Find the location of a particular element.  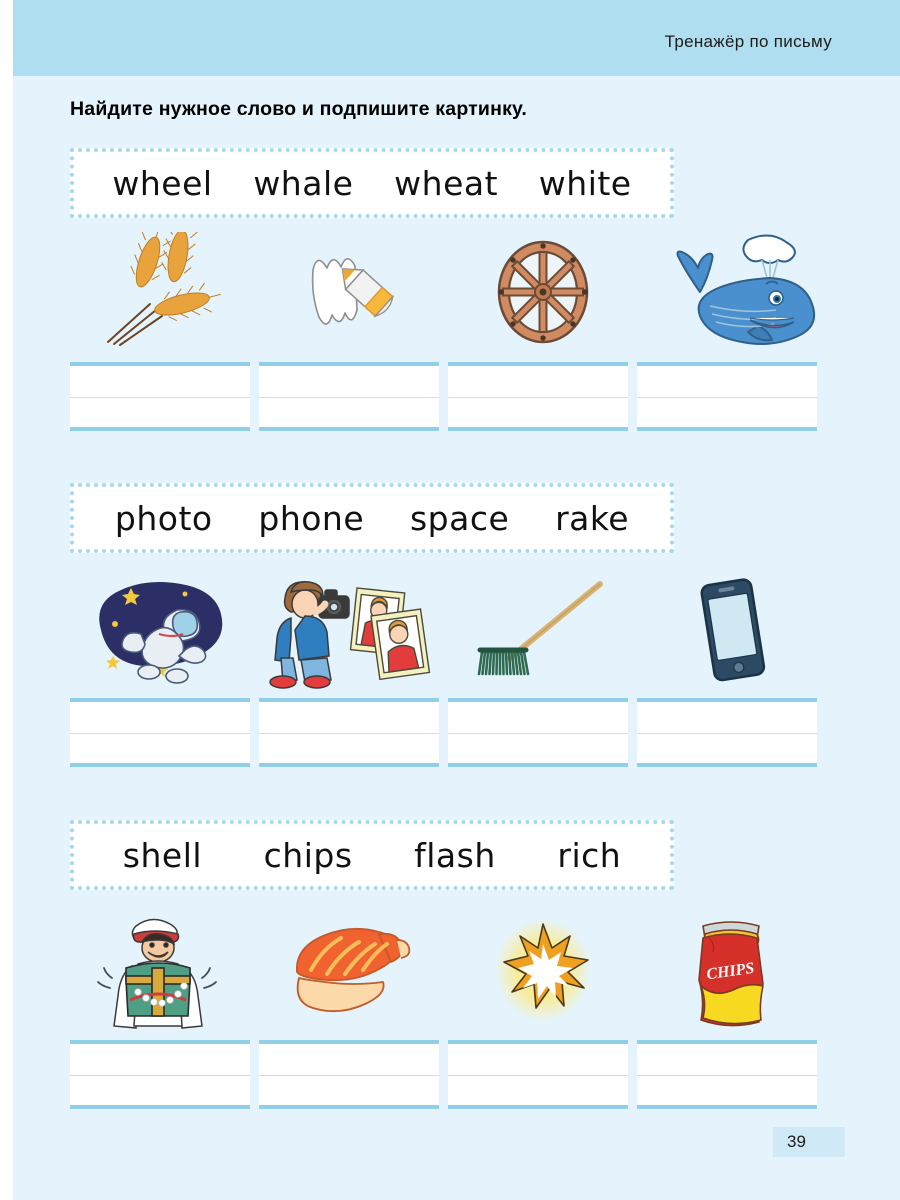

word-option: whale is located at coordinates (303, 183).